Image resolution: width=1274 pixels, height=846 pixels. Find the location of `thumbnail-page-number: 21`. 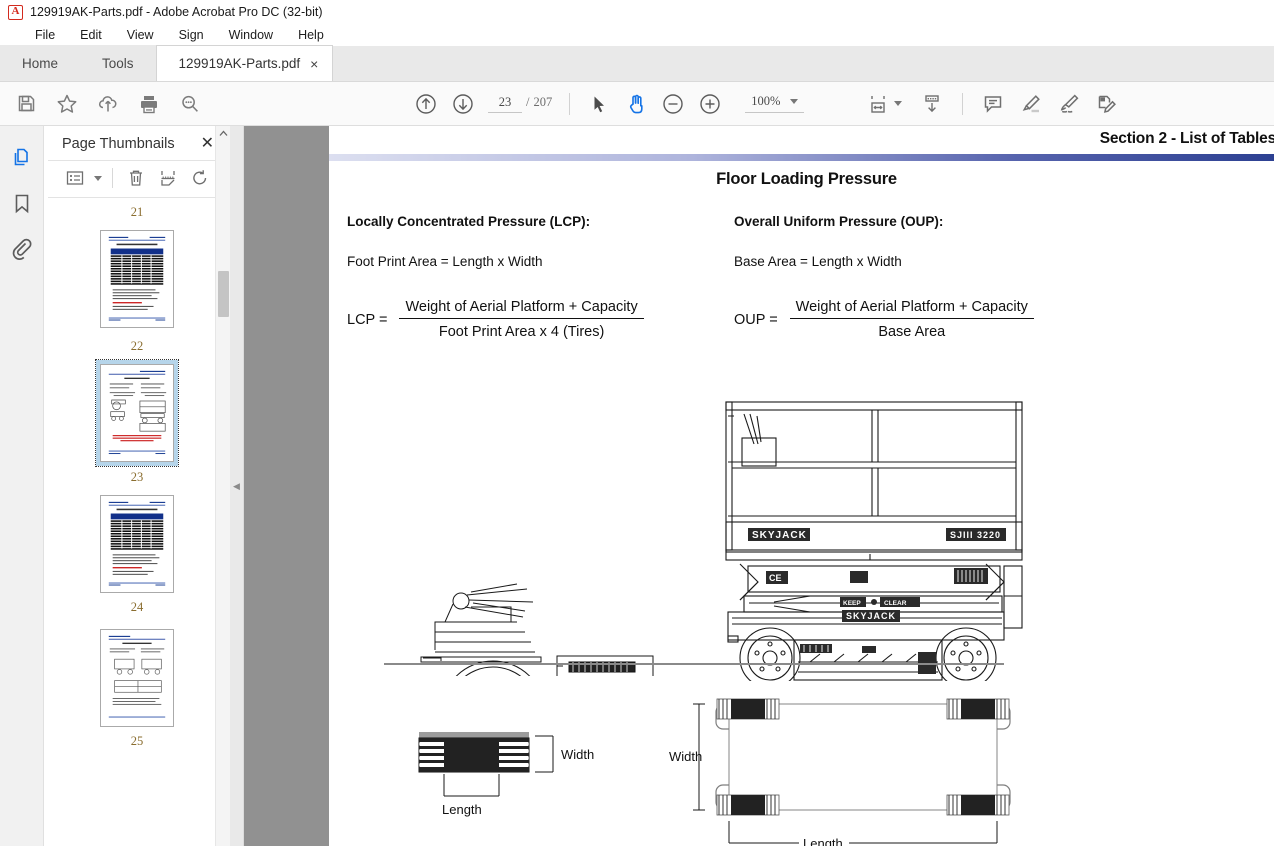

thumbnail-page-number: 21 is located at coordinates (137, 212).